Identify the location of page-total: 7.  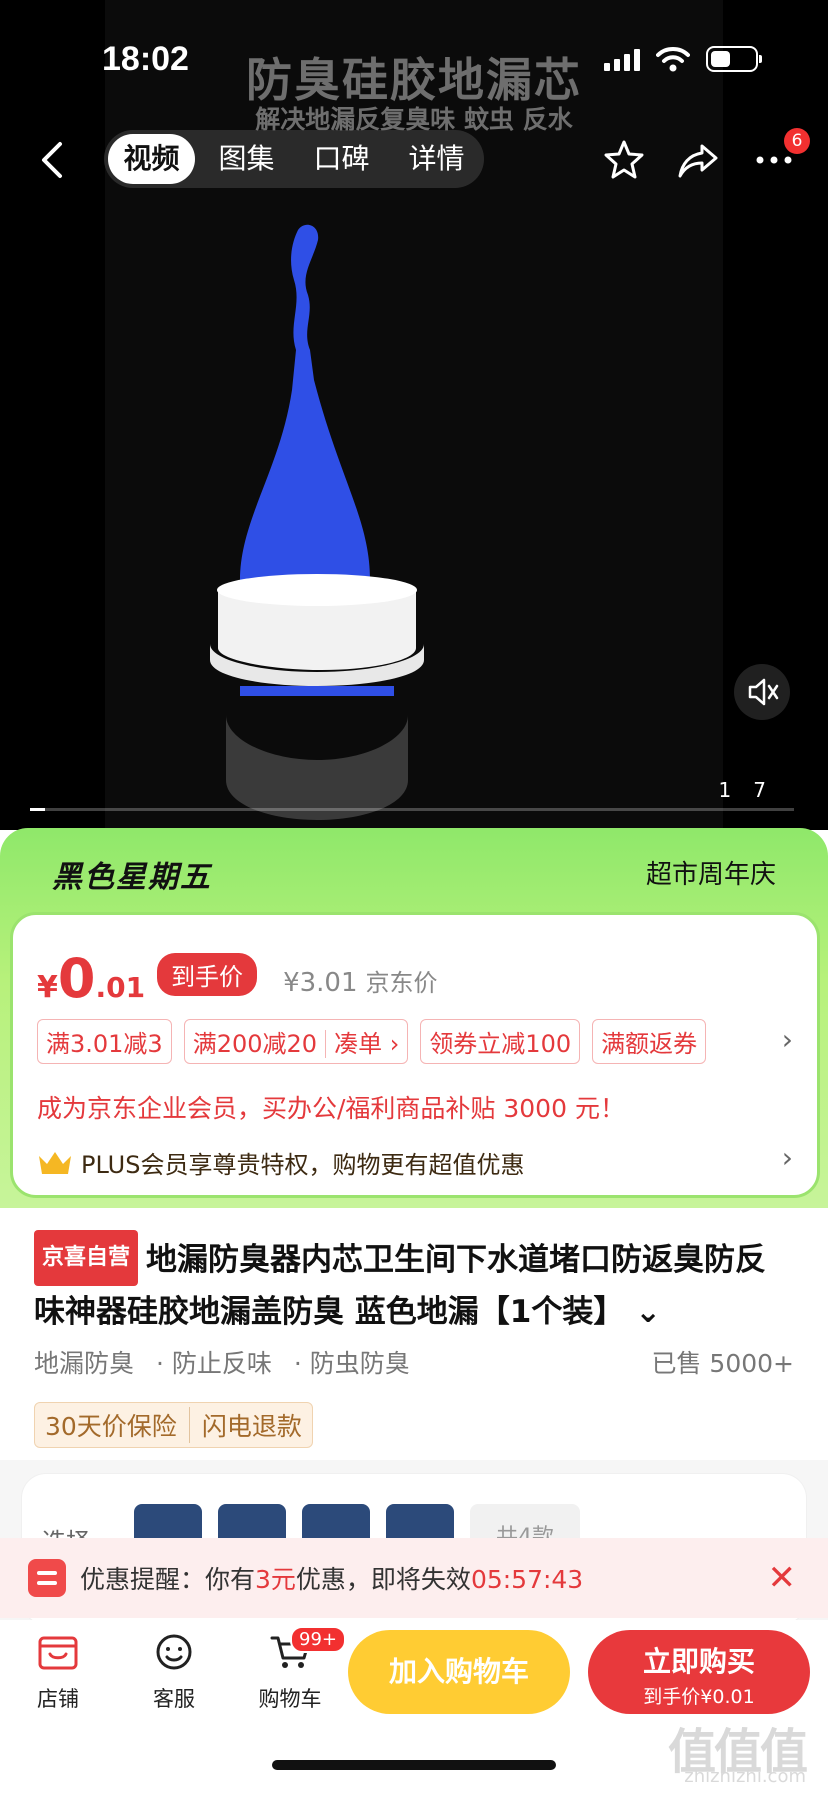
(770, 790).